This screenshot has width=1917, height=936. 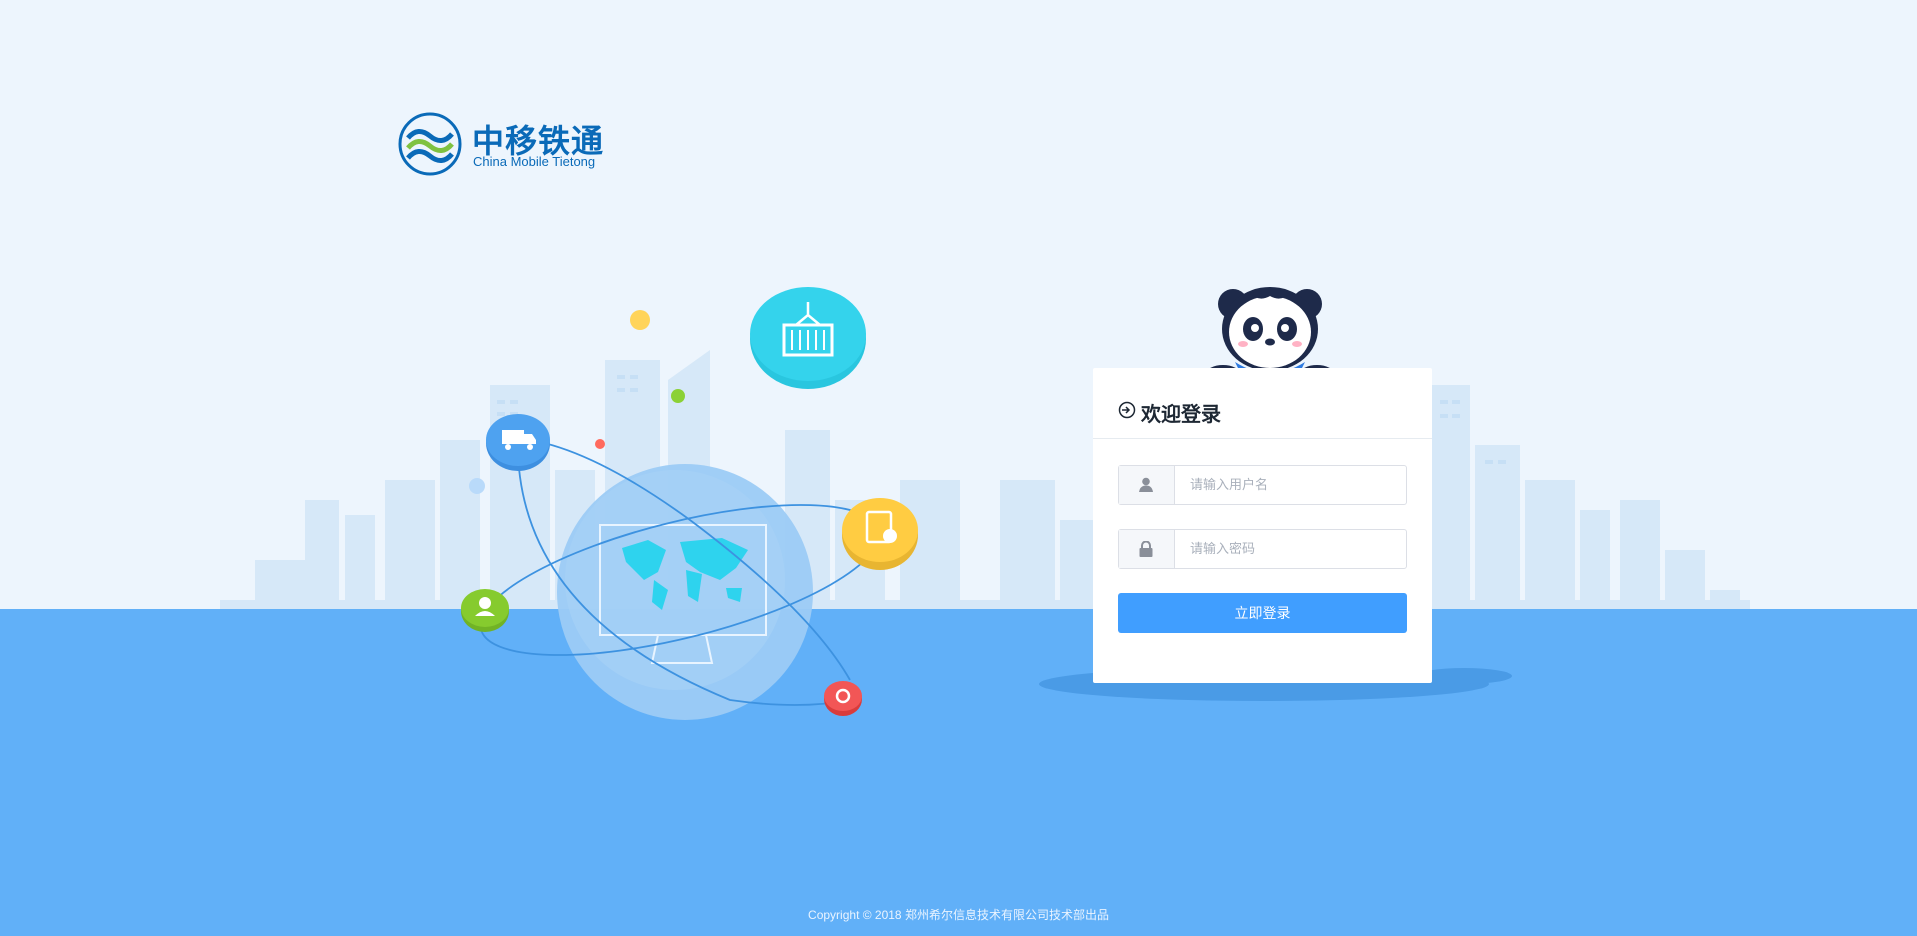 I want to click on truck-icon, so click(x=518, y=442).